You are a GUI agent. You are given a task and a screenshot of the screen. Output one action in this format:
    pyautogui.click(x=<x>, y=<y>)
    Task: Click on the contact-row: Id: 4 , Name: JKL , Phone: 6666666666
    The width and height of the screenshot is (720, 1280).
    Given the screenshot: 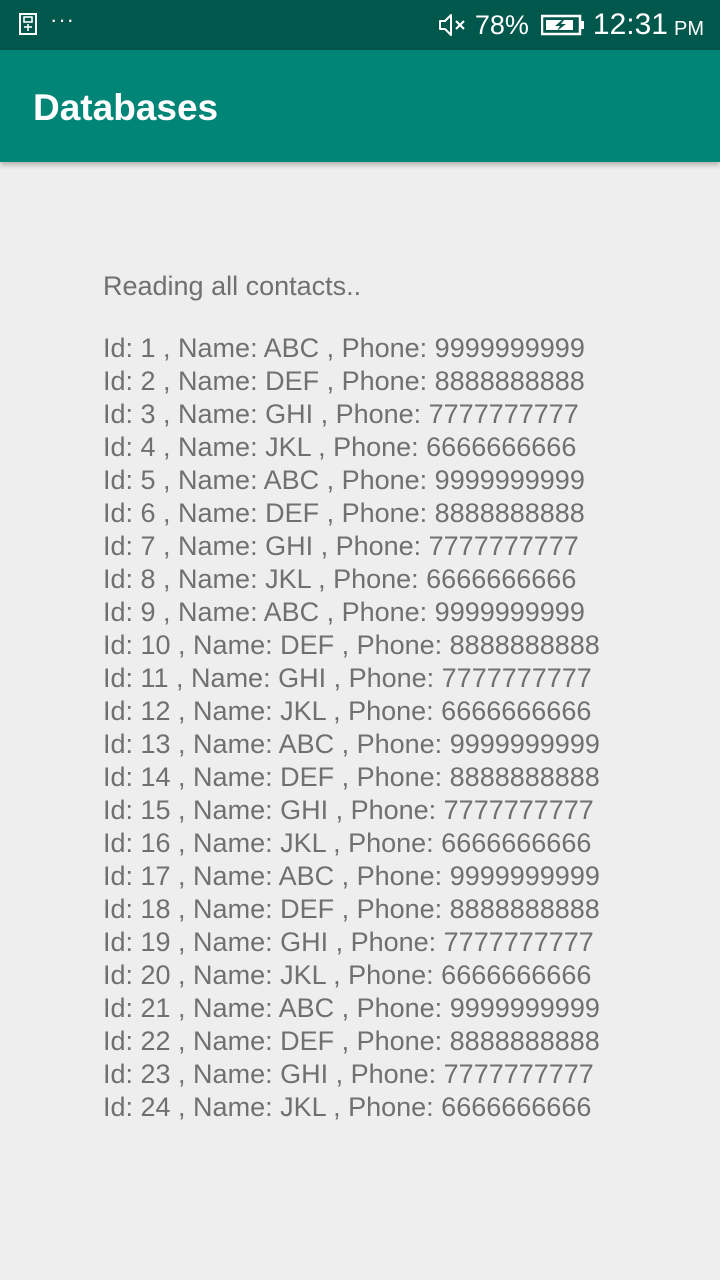 What is the action you would take?
    pyautogui.click(x=340, y=447)
    